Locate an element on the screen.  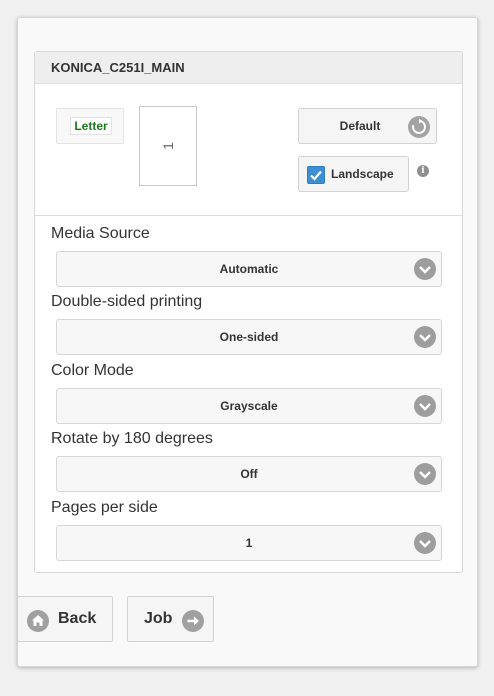
job-label: Job is located at coordinates (158, 618).